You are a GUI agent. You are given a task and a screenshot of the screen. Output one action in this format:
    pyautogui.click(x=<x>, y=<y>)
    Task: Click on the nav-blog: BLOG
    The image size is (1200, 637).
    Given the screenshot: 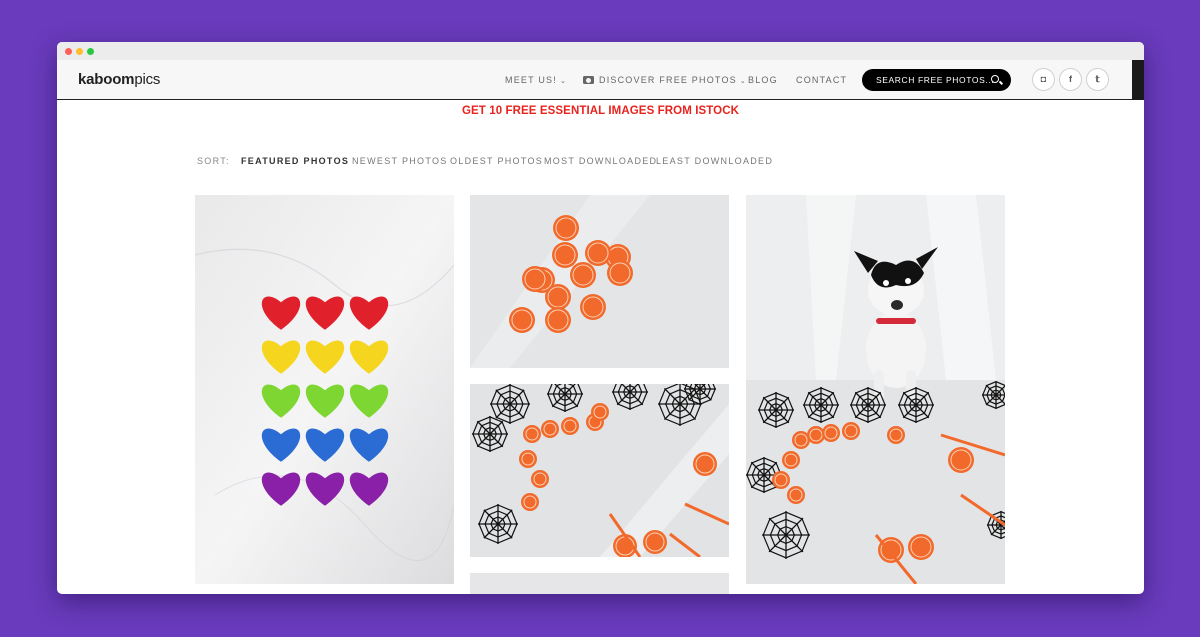 What is the action you would take?
    pyautogui.click(x=763, y=80)
    